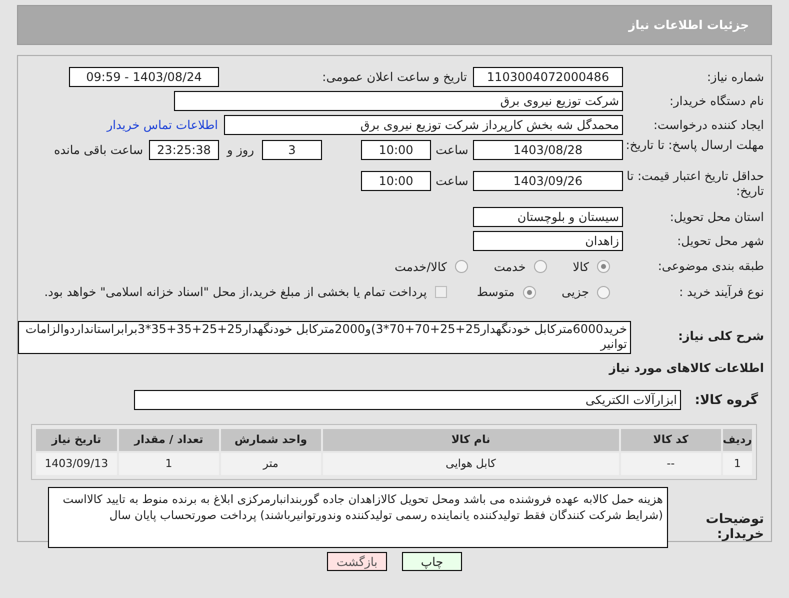 This screenshot has width=789, height=598. I want to click on field-label: ایجاد کننده درخواست:, so click(708, 125).